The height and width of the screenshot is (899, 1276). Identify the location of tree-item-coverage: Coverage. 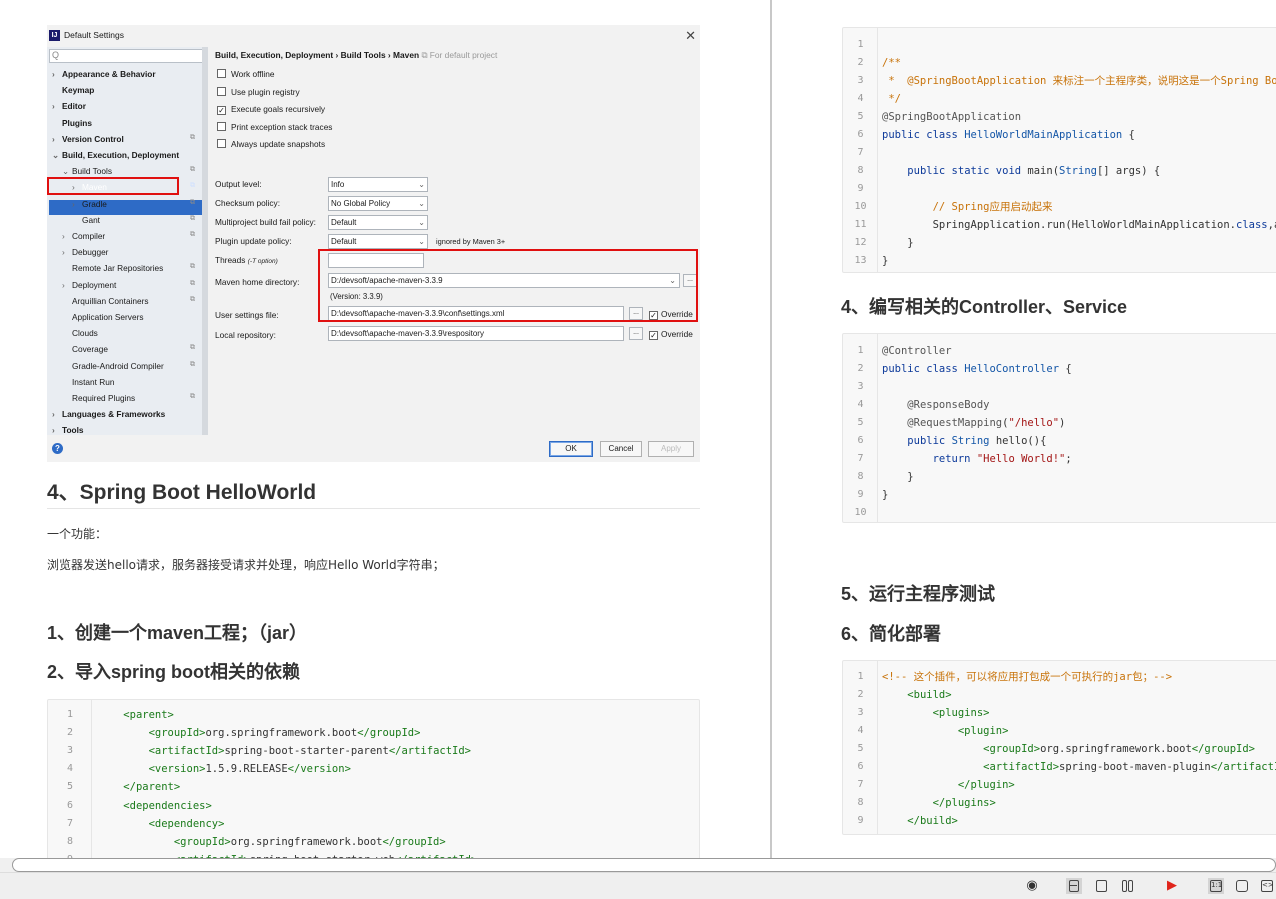
(85, 349).